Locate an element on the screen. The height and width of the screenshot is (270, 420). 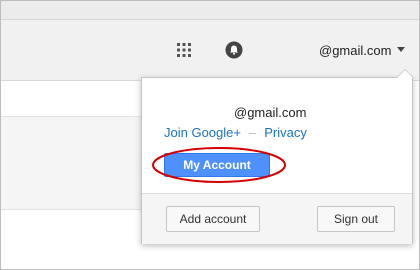
add-account-button: Add account is located at coordinates (213, 219).